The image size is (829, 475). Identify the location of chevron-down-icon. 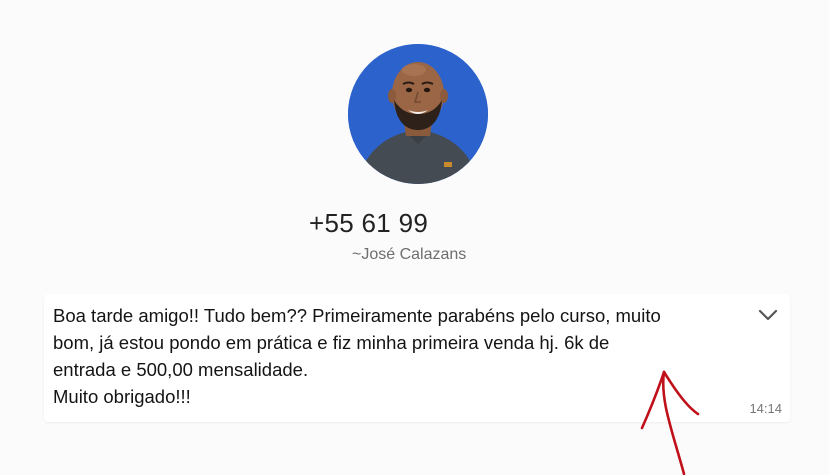
(768, 315).